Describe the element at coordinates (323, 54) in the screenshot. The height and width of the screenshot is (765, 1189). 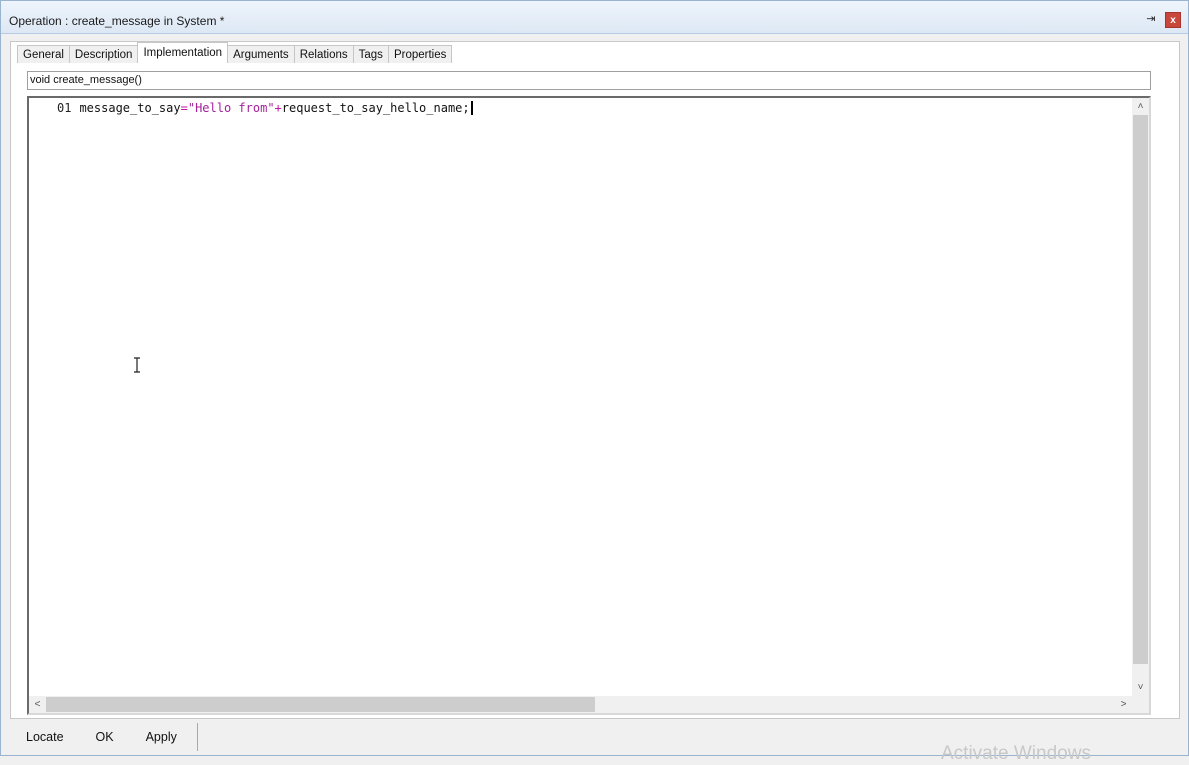
I see `tab-relations: Relations` at that location.